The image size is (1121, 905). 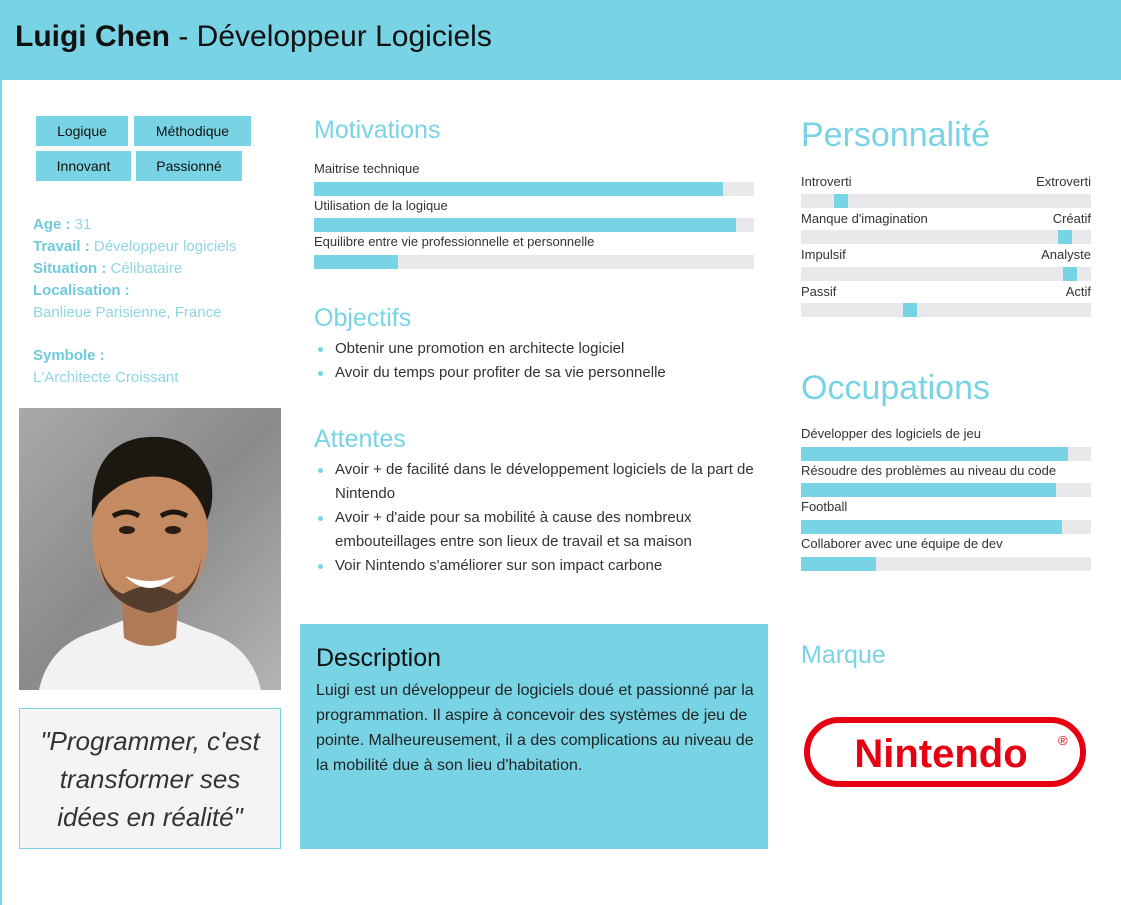 I want to click on logo-registered-mark: ®, so click(x=1063, y=740).